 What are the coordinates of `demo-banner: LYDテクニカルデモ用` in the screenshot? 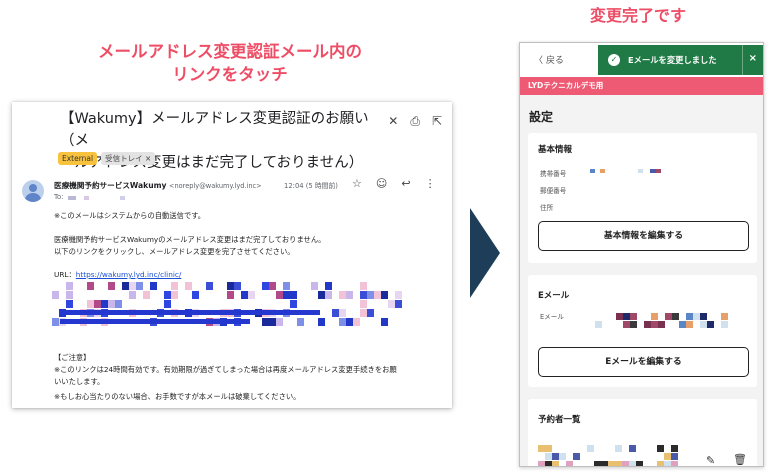 It's located at (641, 86).